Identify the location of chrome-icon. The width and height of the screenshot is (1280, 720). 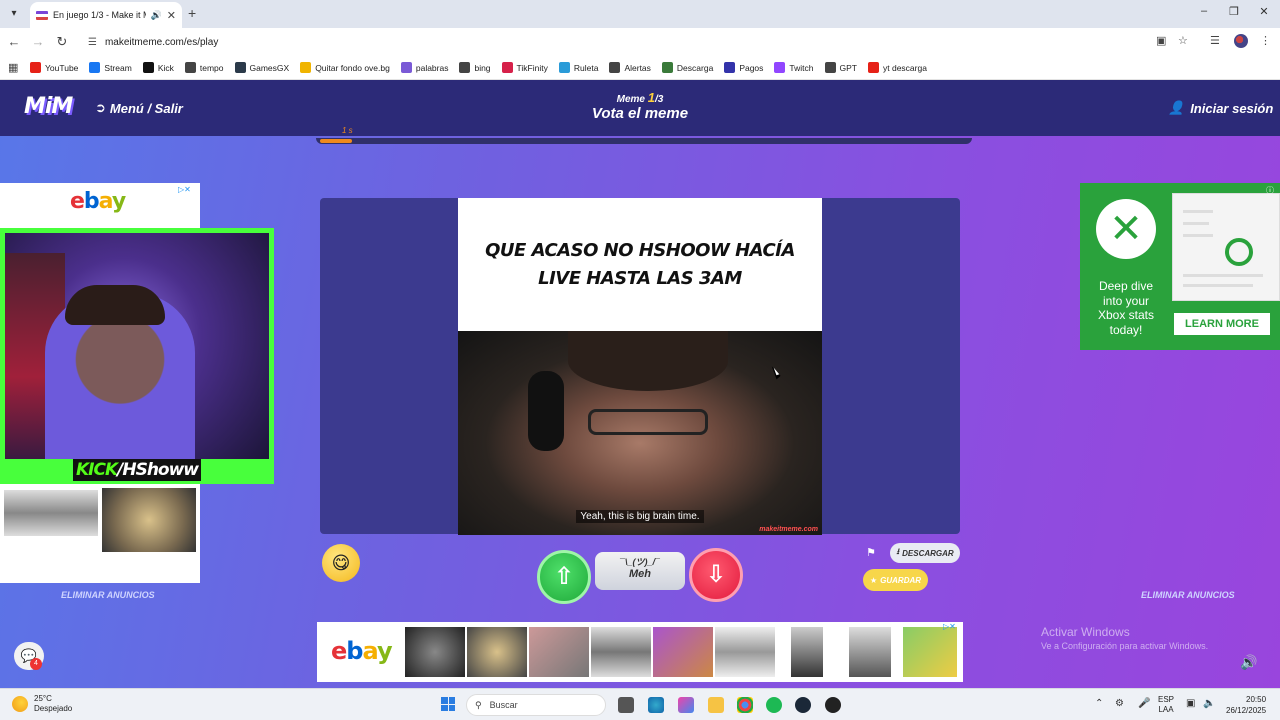
(745, 705).